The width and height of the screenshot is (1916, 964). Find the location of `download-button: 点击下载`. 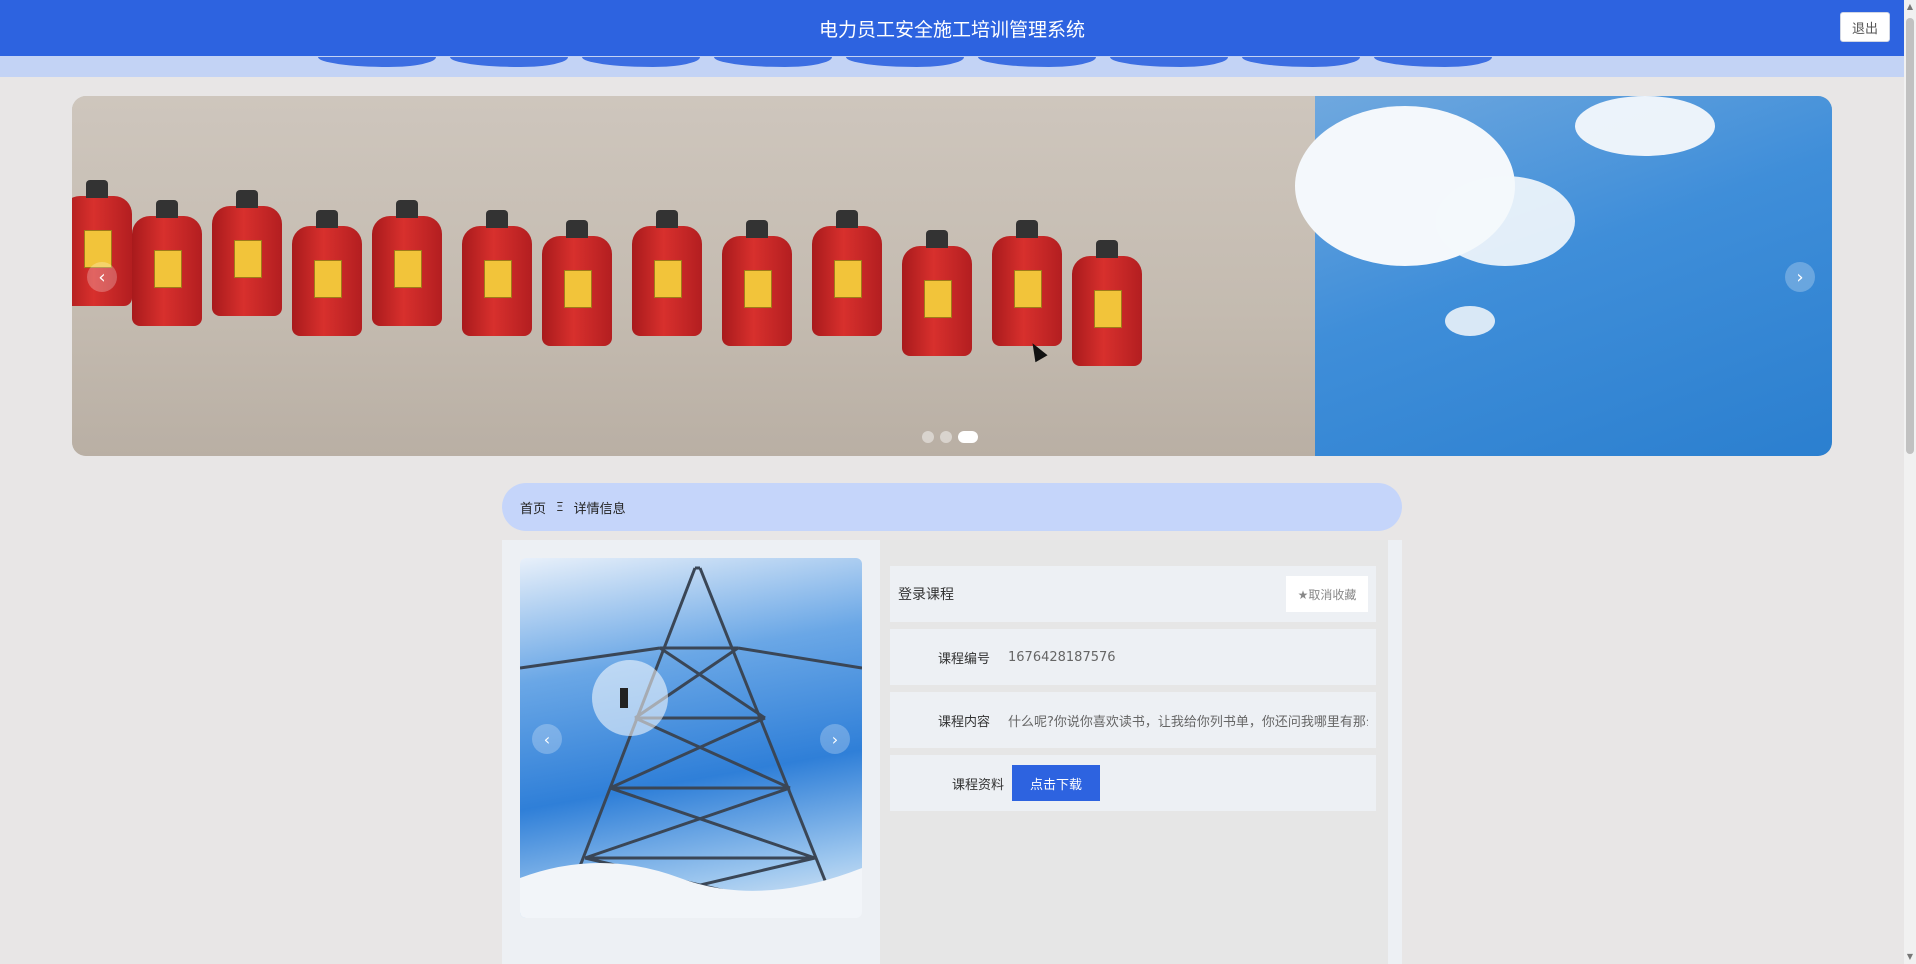

download-button: 点击下载 is located at coordinates (1056, 783).